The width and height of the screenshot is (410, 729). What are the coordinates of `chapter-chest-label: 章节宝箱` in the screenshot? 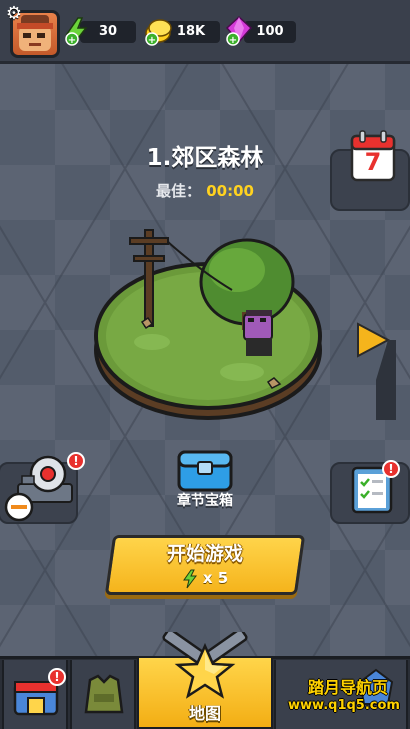 It's located at (205, 501).